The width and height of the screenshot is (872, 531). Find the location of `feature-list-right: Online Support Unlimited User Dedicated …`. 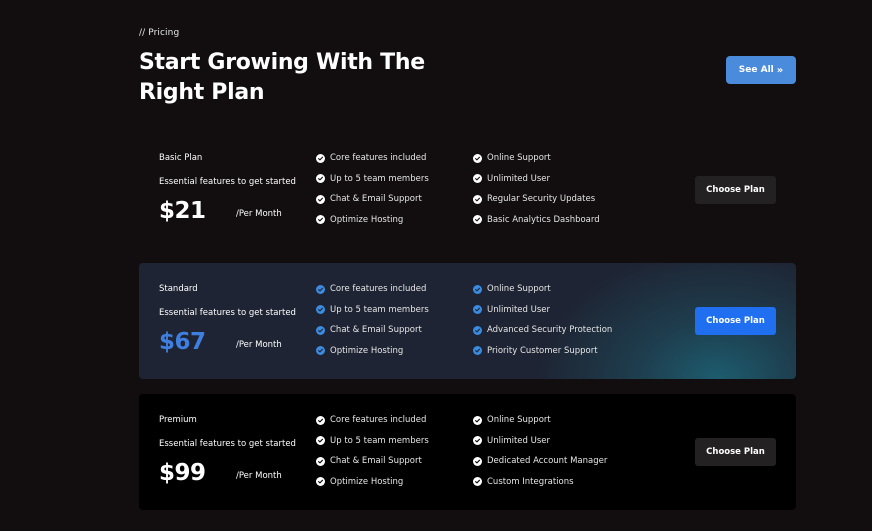

feature-list-right: Online Support Unlimited User Dedicated … is located at coordinates (540, 456).